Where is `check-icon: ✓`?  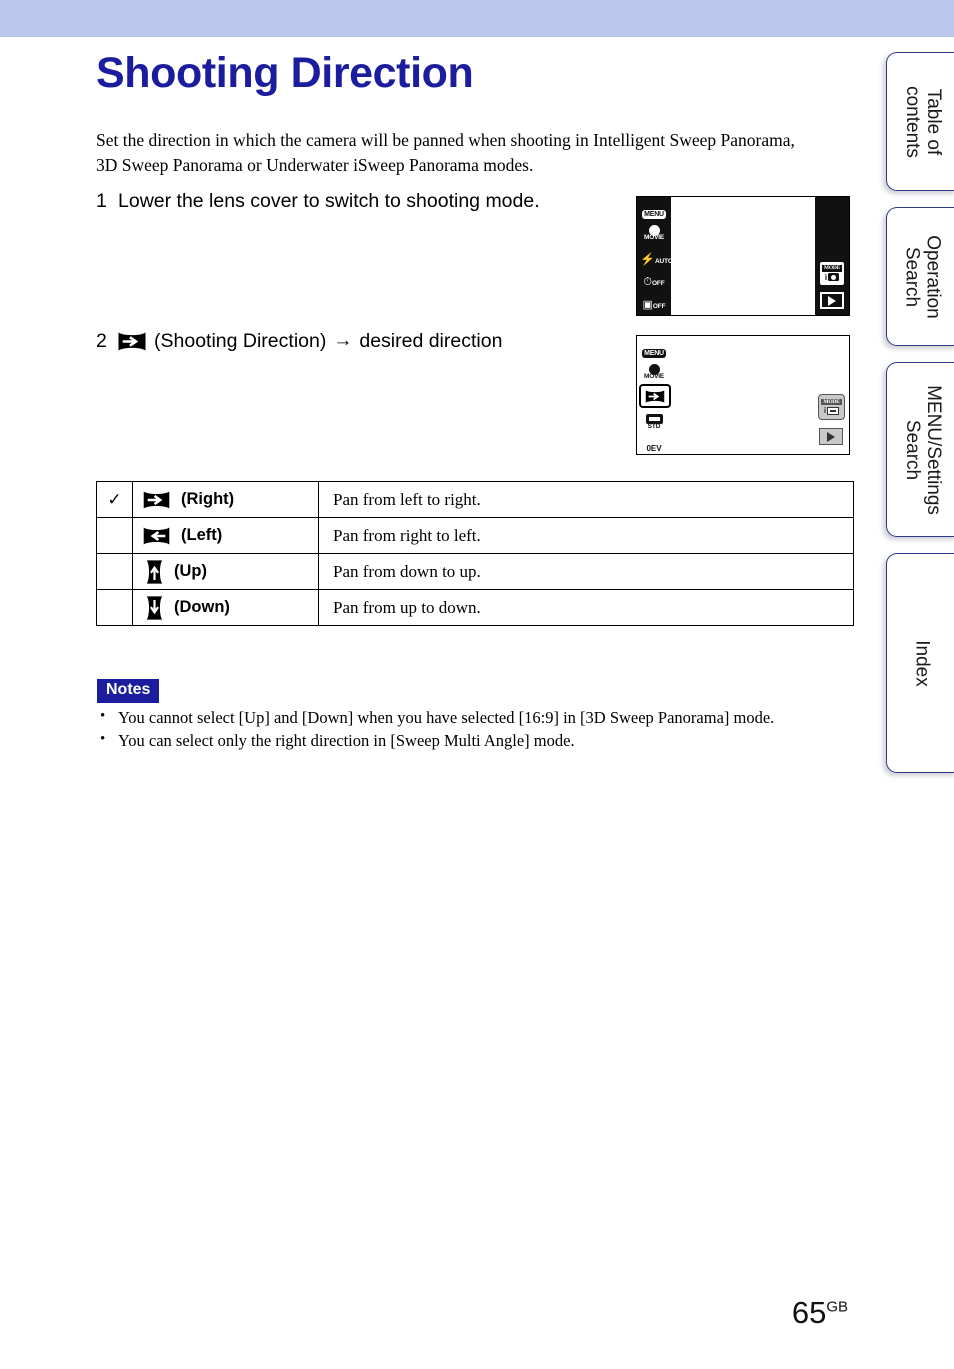
check-icon: ✓ is located at coordinates (114, 499).